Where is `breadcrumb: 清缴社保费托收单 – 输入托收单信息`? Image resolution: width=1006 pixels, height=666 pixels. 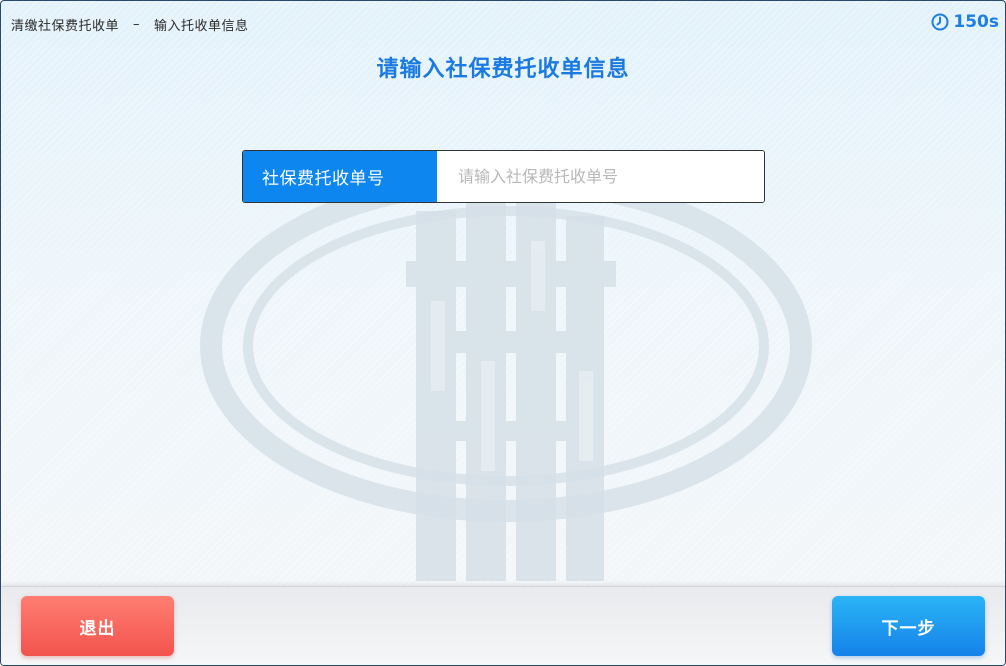 breadcrumb: 清缴社保费托收单 – 输入托收单信息 is located at coordinates (130, 24).